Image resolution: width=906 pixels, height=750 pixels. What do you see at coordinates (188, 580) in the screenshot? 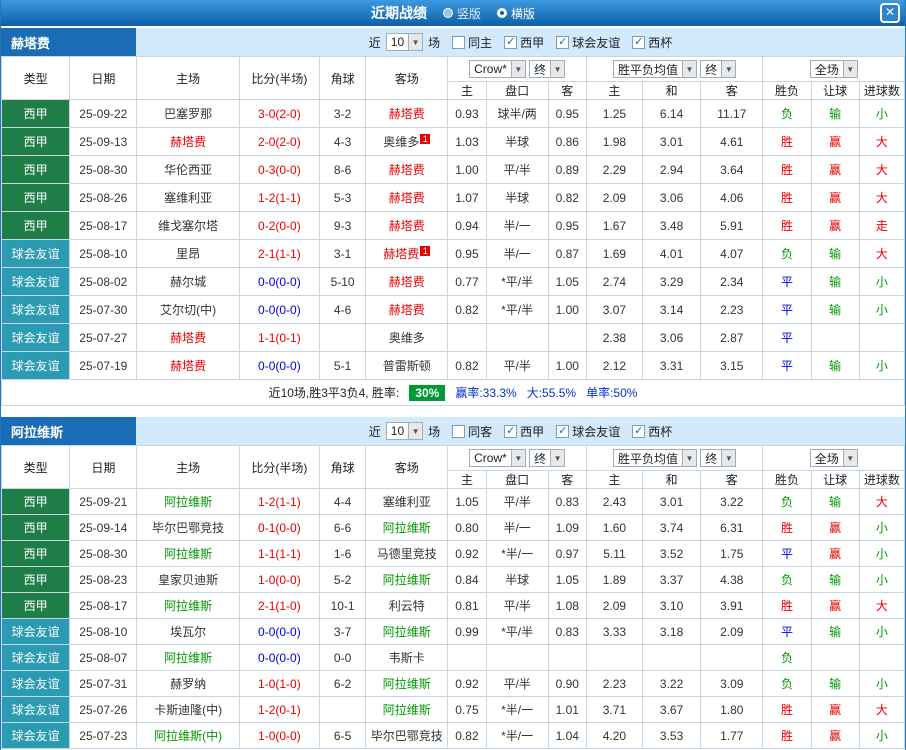
I see `team-name: 皇家贝迪斯` at bounding box center [188, 580].